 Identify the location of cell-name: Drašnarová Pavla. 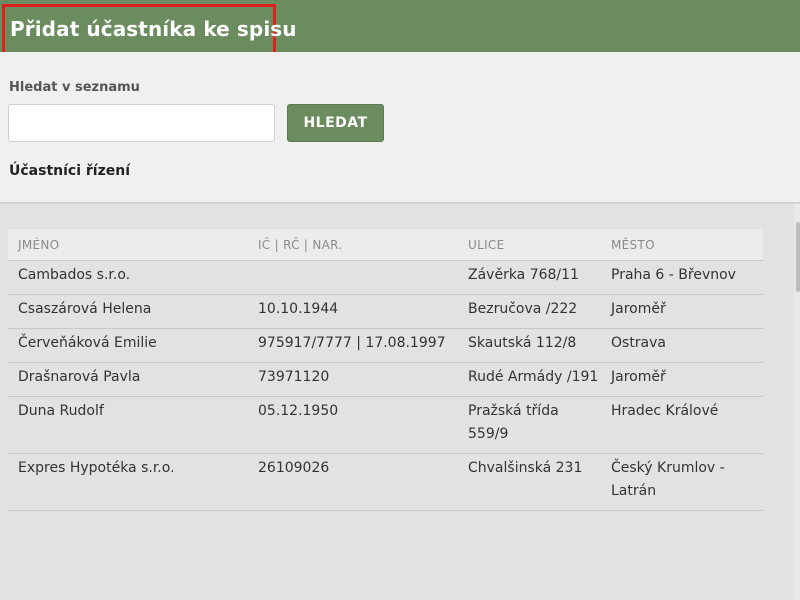
(128, 379).